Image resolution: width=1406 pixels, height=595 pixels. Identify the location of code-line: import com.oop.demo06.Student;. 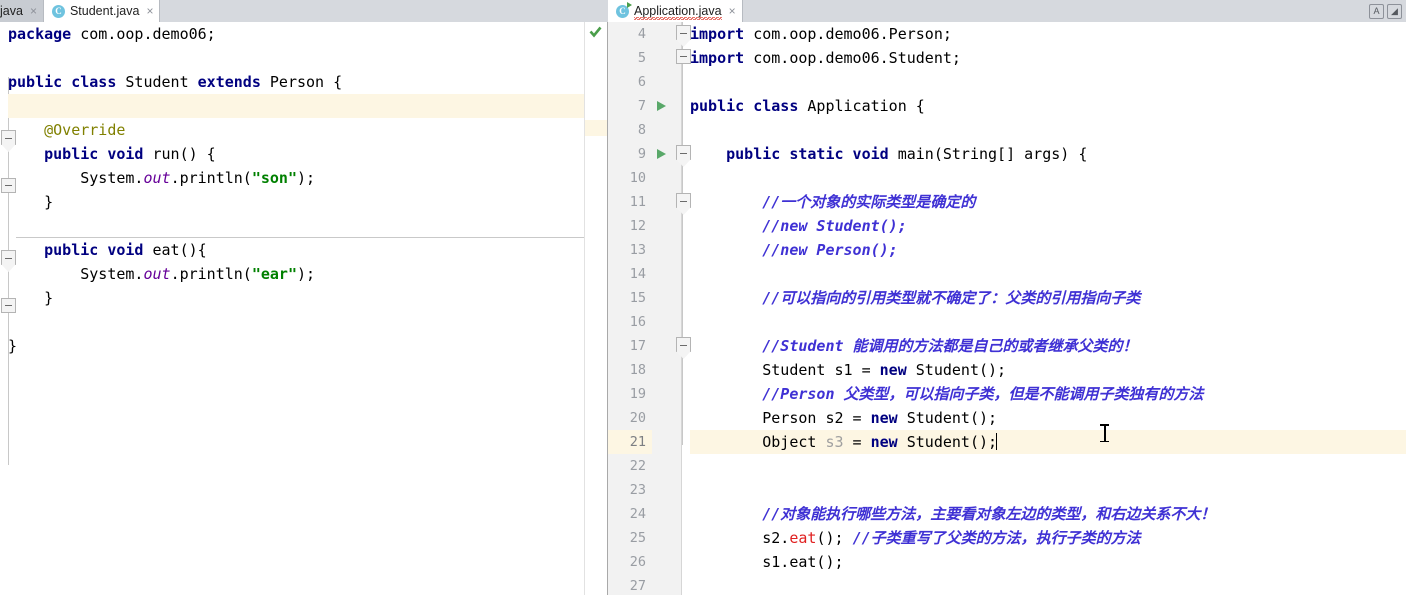
(1048, 58).